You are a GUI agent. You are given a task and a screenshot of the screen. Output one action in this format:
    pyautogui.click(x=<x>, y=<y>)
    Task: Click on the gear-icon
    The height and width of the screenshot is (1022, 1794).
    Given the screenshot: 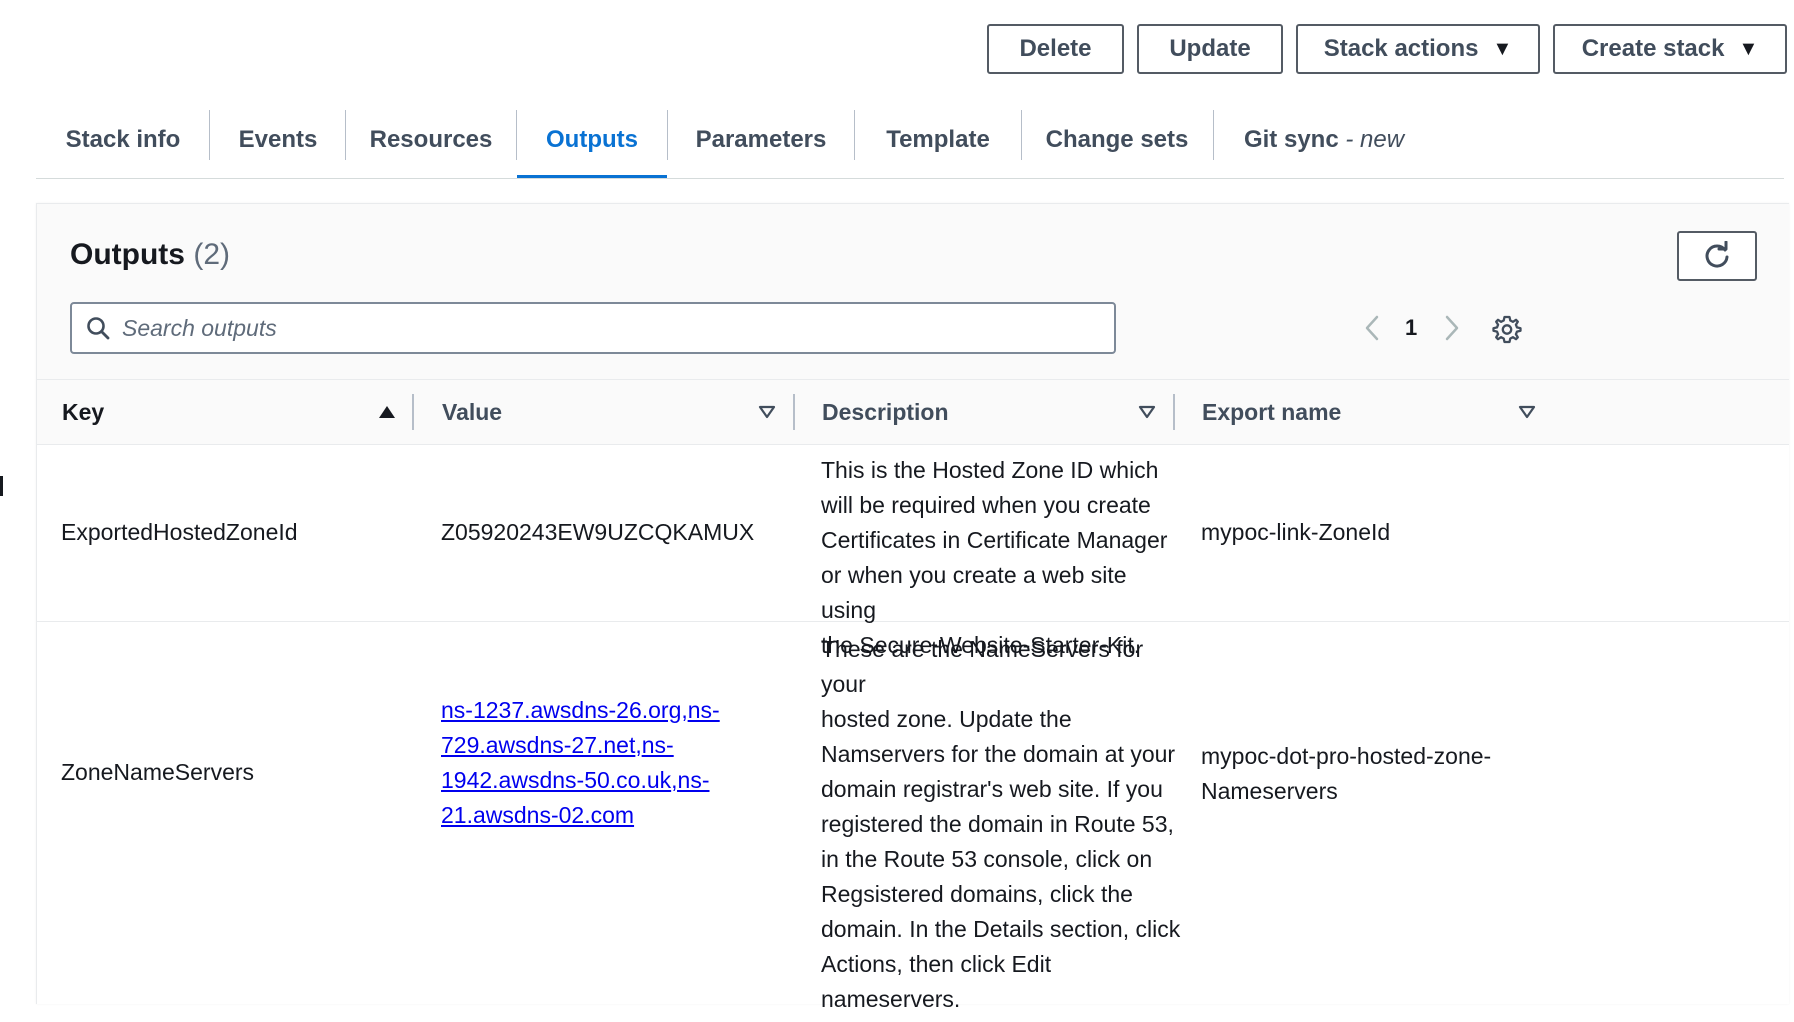 What is the action you would take?
    pyautogui.click(x=1507, y=329)
    